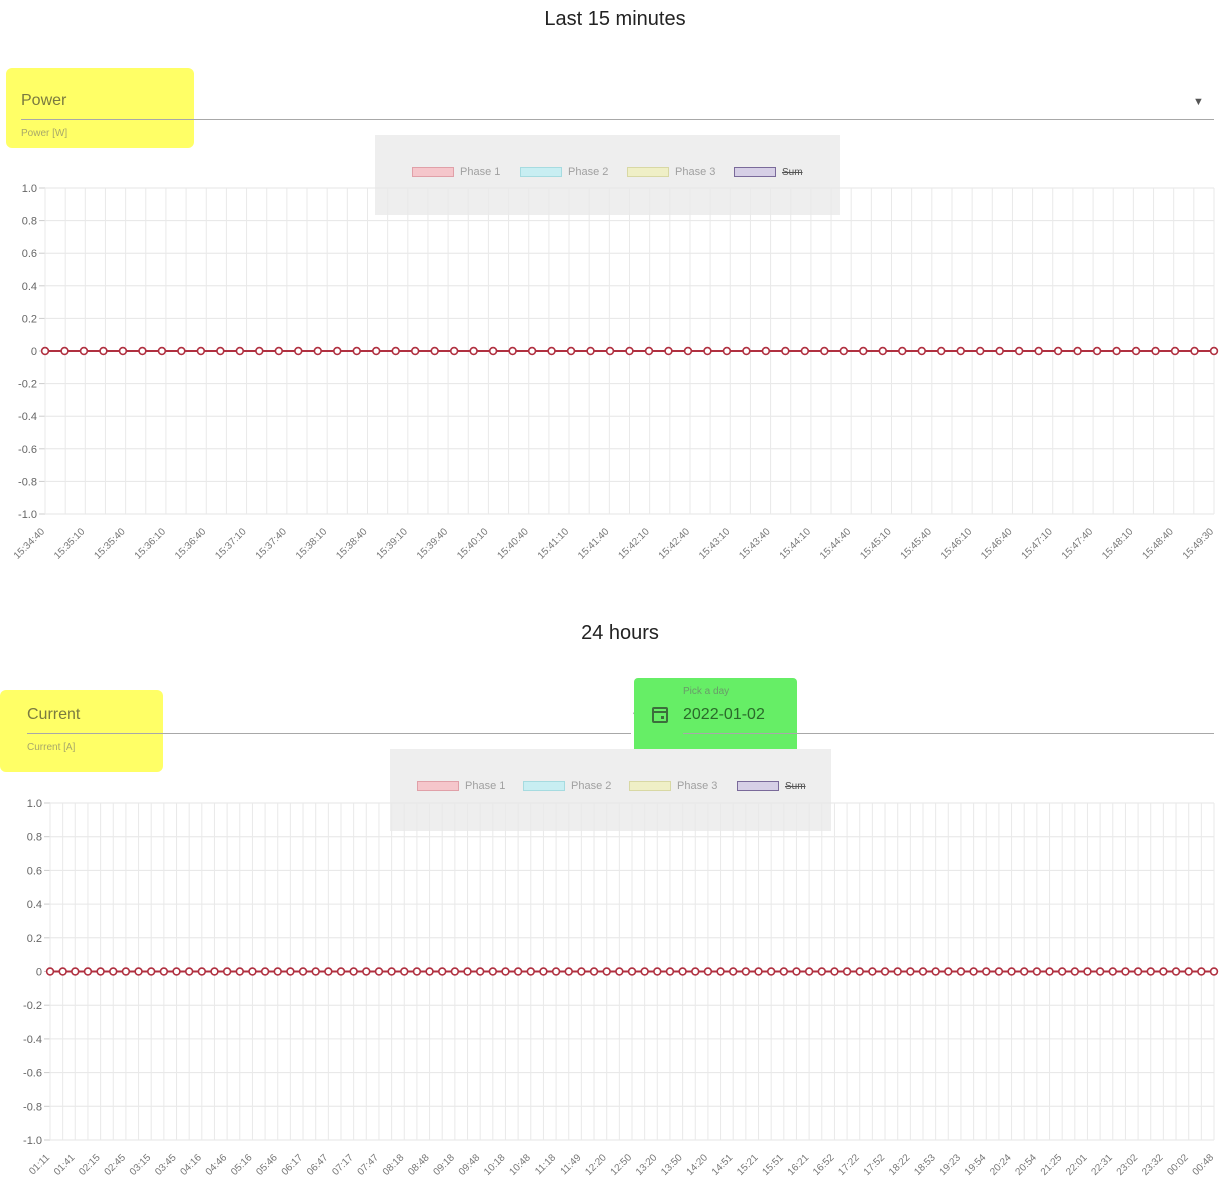 The image size is (1220, 1178). What do you see at coordinates (90, 1165) in the screenshot?
I see `x-tick-label: 02:15` at bounding box center [90, 1165].